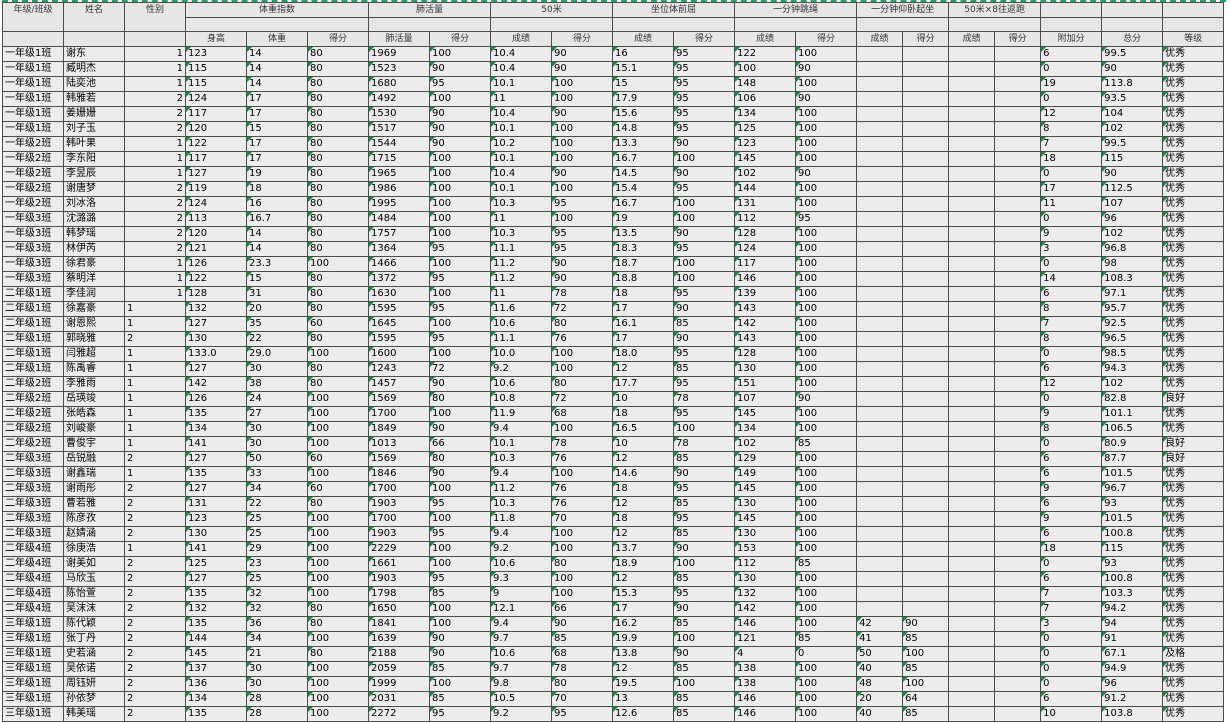 The image size is (1231, 723). Describe the element at coordinates (33, 384) in the screenshot. I see `cell-class: 二年级2班` at that location.